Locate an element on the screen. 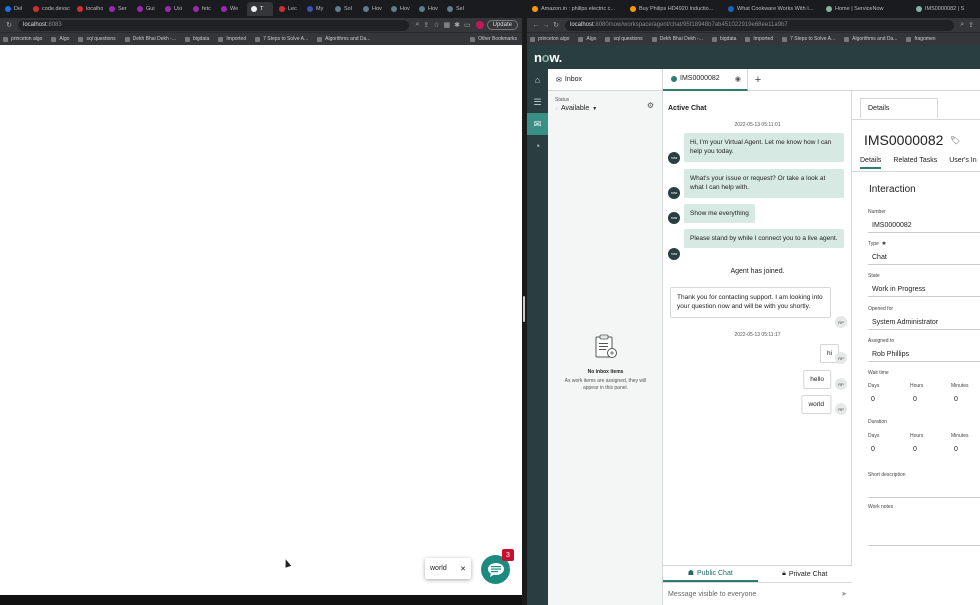 This screenshot has width=980, height=605. tab-public-chat: ☗ Public Chat is located at coordinates (710, 574).